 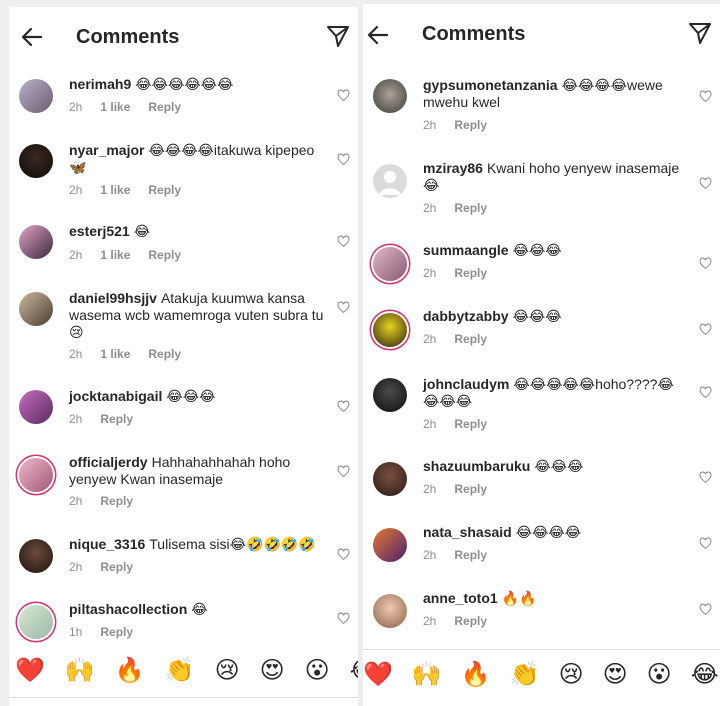 What do you see at coordinates (453, 168) in the screenshot?
I see `comment-username: mziray86` at bounding box center [453, 168].